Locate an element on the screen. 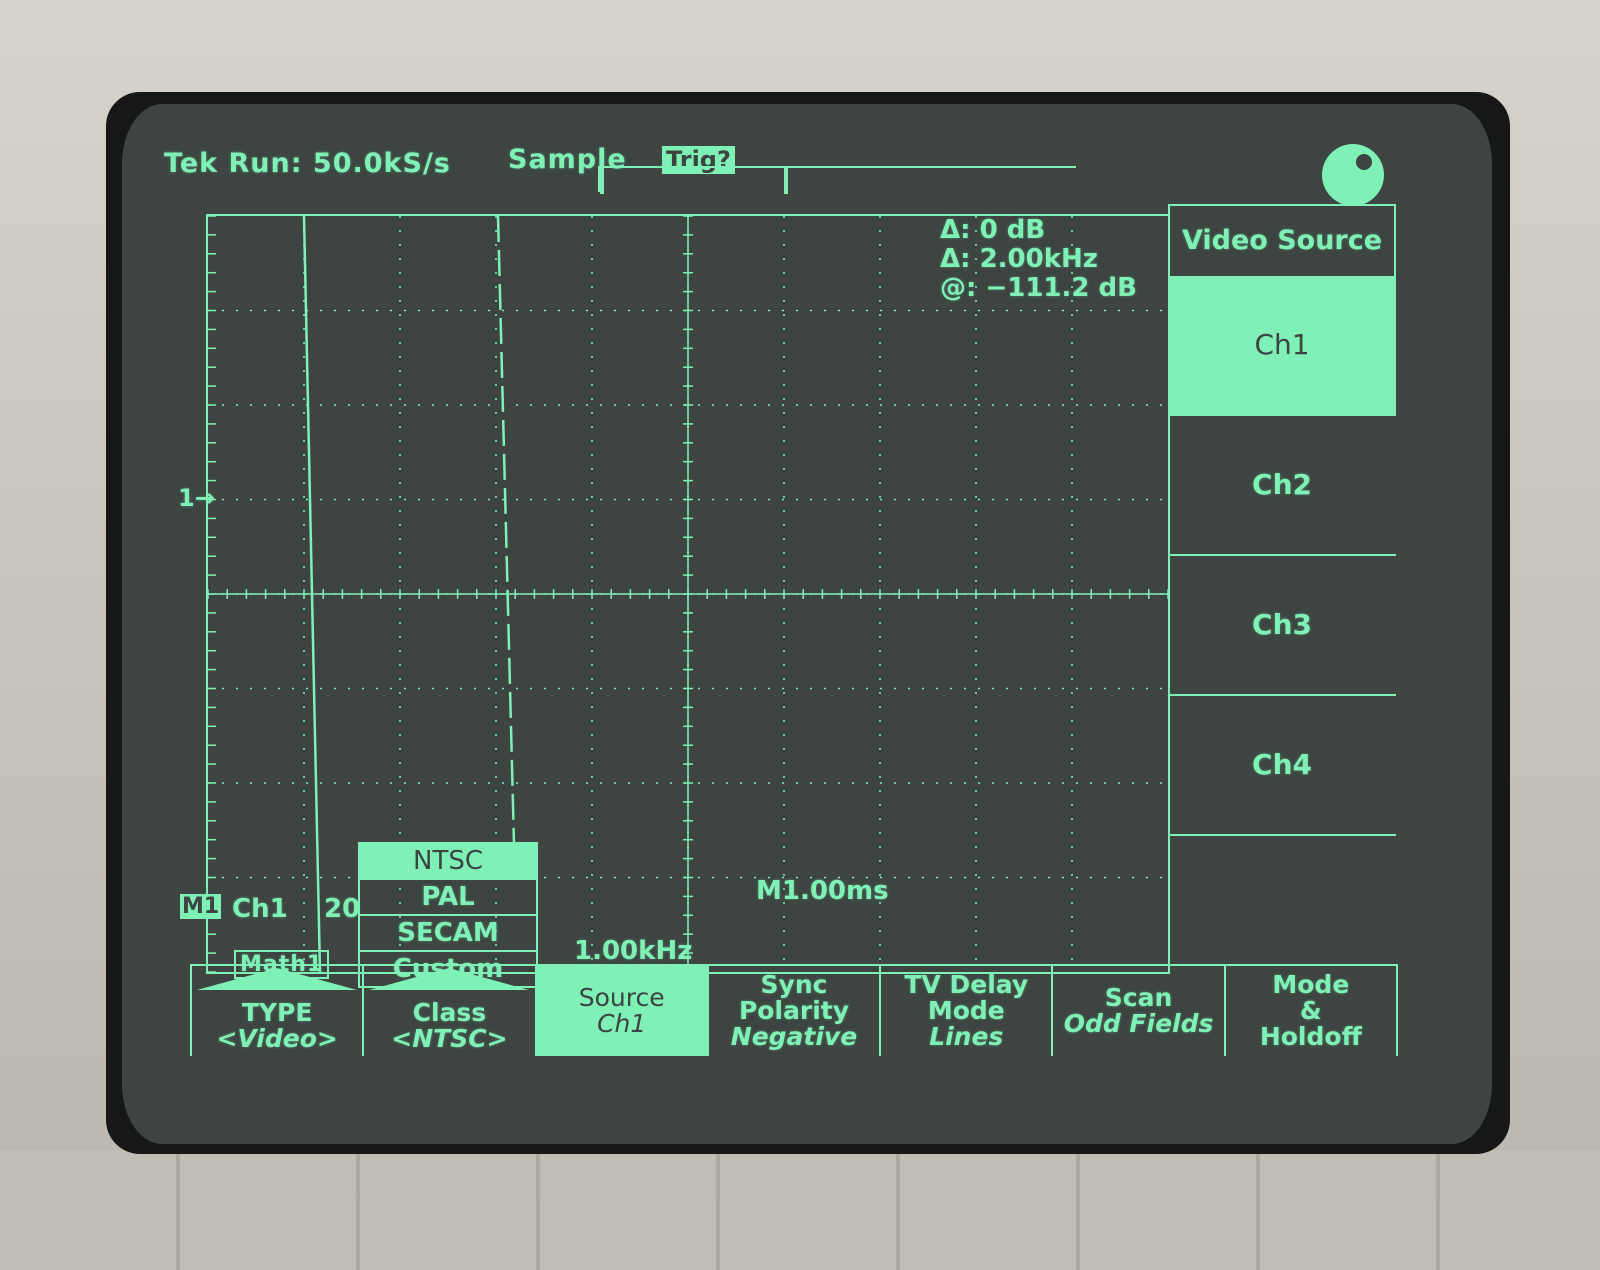 The image size is (1600, 1270). record-bracket-left is located at coordinates (602, 181).